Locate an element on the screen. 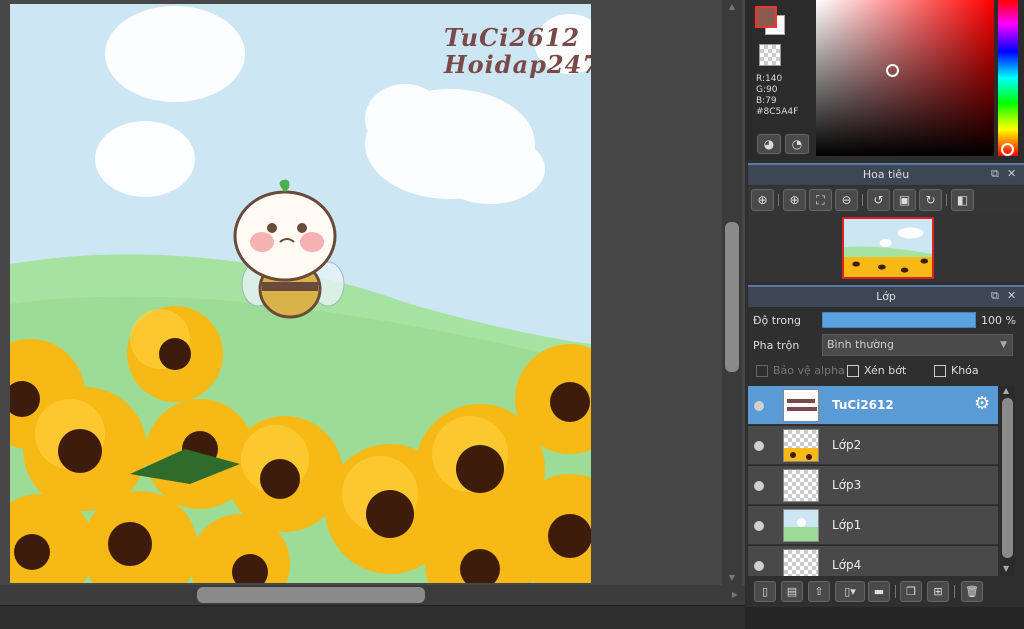 The height and width of the screenshot is (629, 1024). navigator-preview is located at coordinates (888, 248).